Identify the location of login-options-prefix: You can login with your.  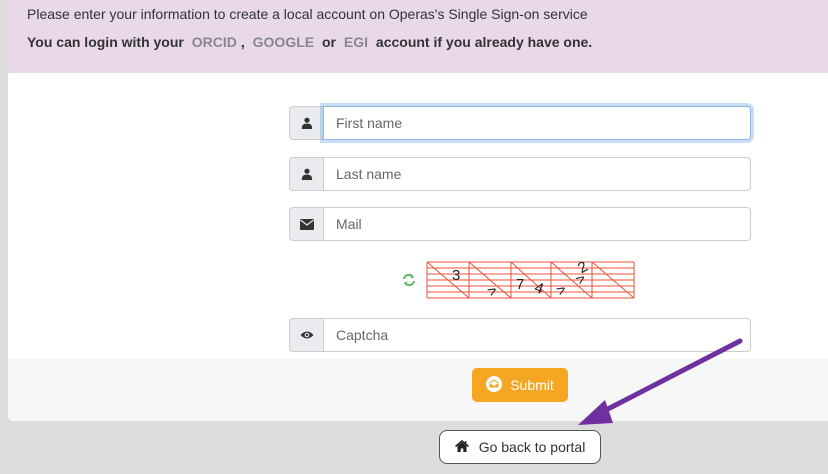
(105, 42).